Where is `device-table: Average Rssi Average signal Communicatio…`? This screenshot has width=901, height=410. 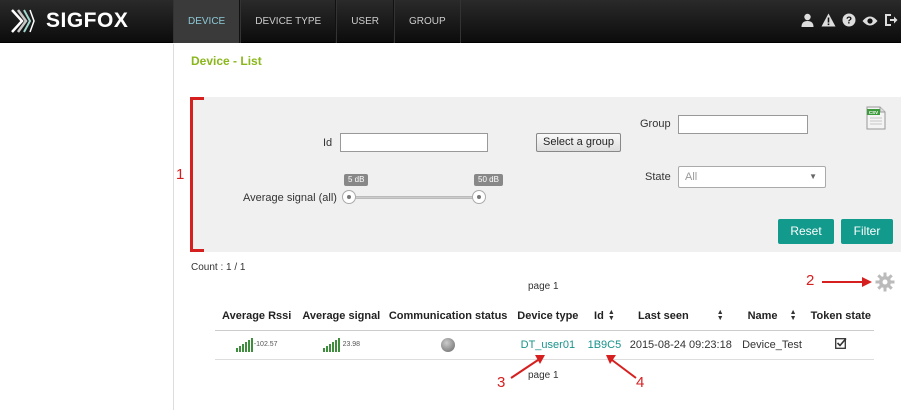 device-table: Average Rssi Average signal Communicatio… is located at coordinates (544, 331).